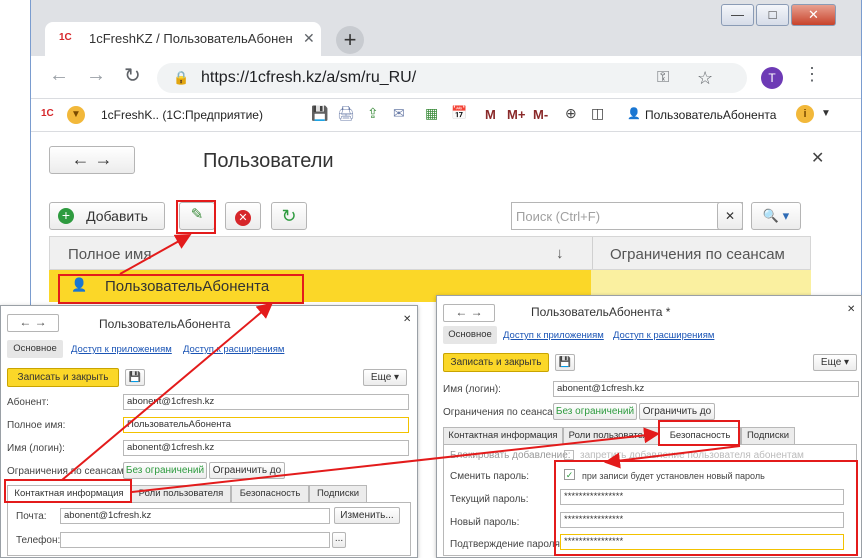 The height and width of the screenshot is (558, 862). Describe the element at coordinates (167, 391) in the screenshot. I see `arrow-contact-to-row` at that location.